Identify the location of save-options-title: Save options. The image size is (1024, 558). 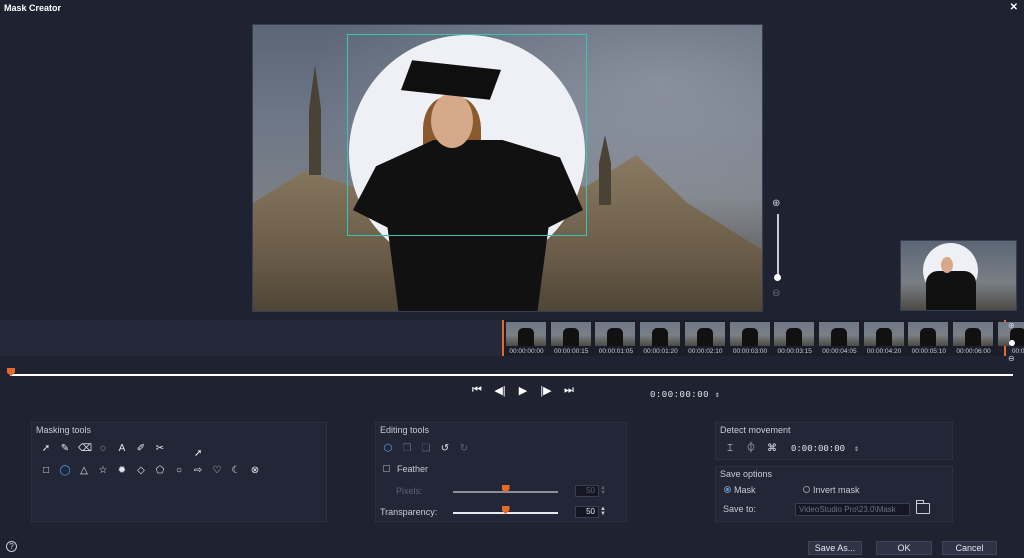
(746, 474).